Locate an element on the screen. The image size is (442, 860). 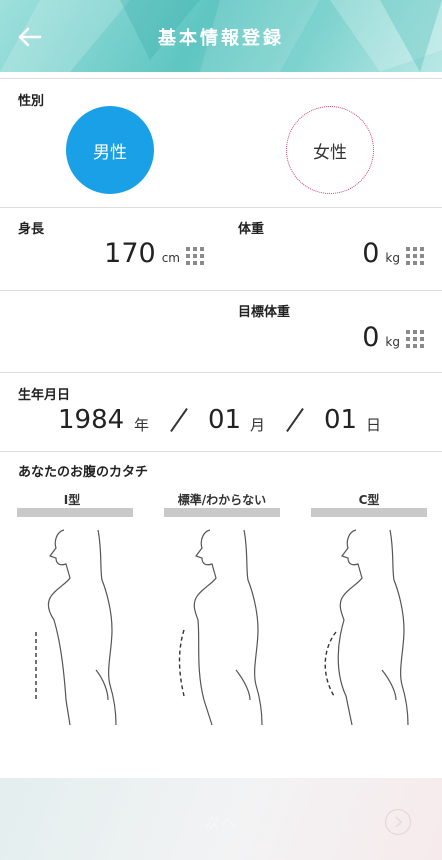
belly-type-i-label: I型 is located at coordinates (72, 500).